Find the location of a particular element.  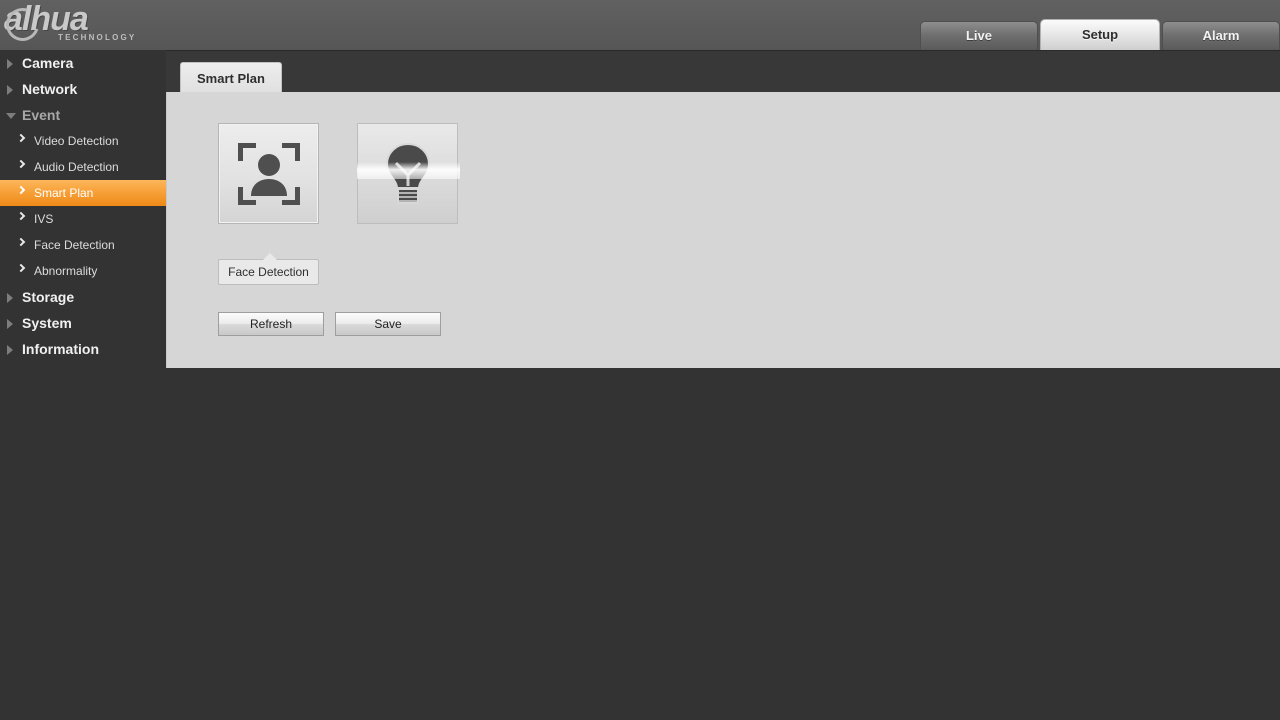

plan-option-ivs is located at coordinates (408, 173).